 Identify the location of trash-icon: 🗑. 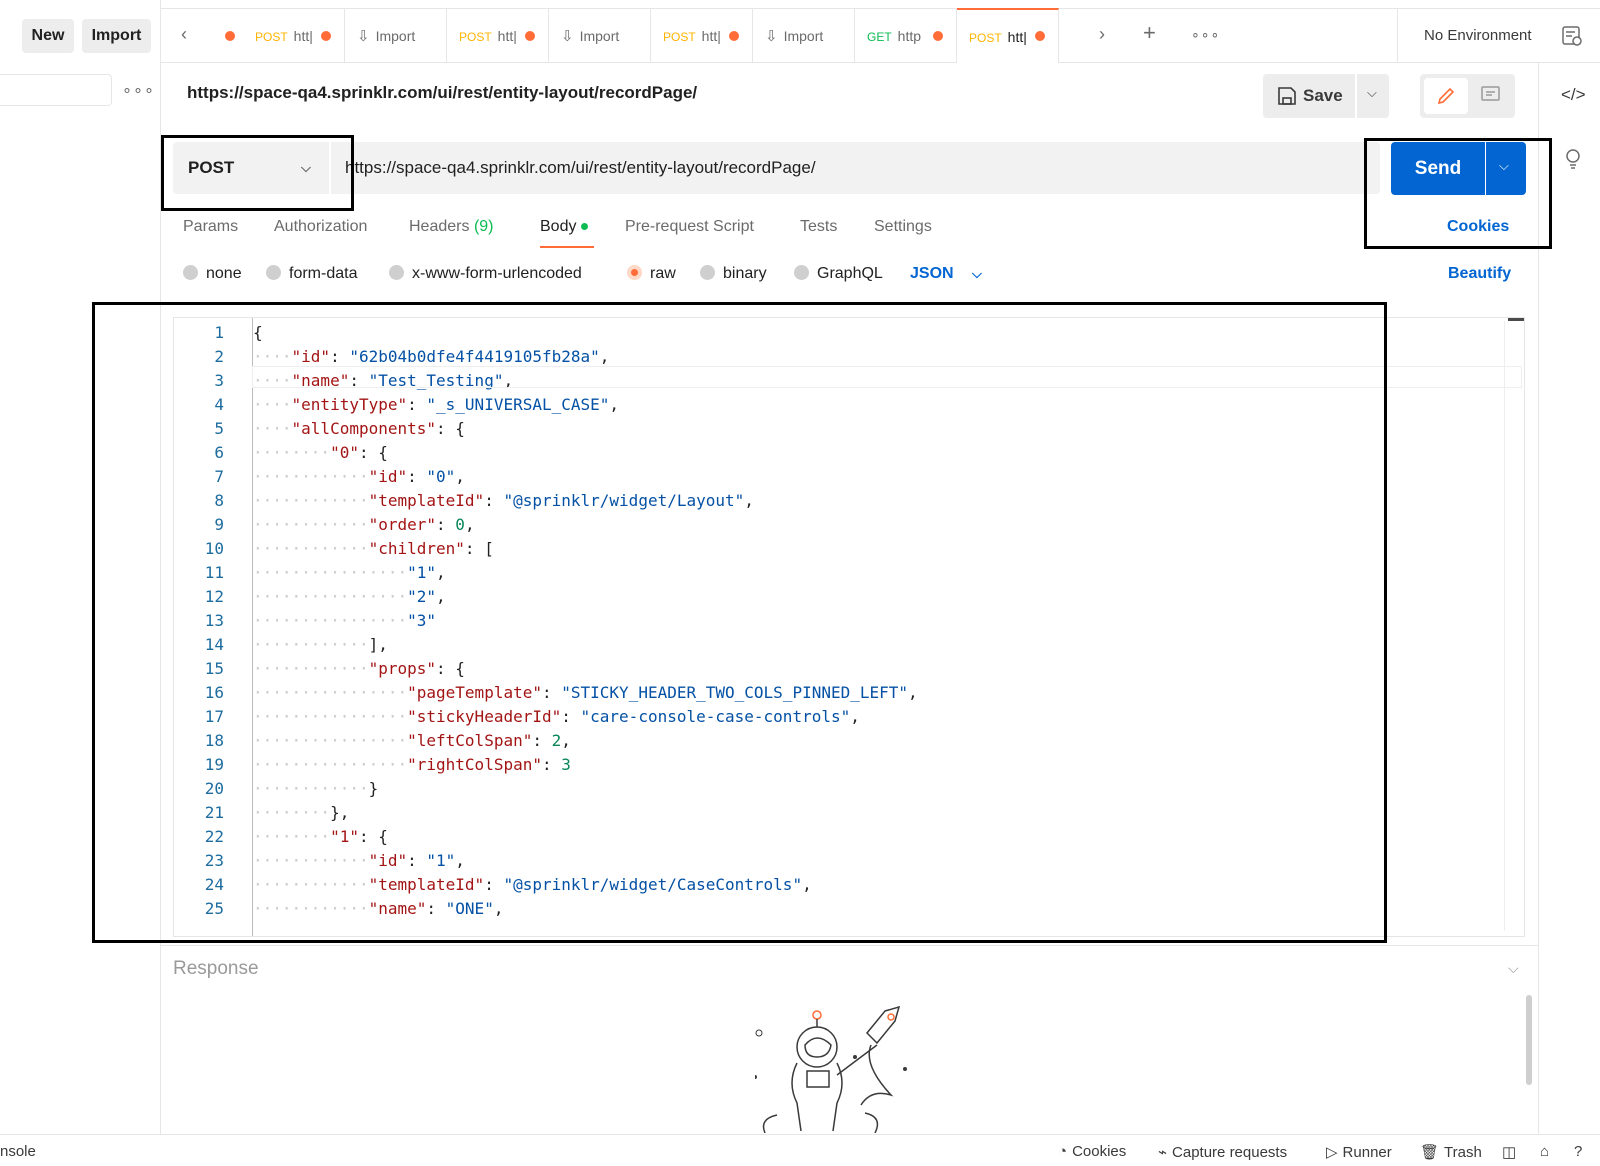
(1430, 1152).